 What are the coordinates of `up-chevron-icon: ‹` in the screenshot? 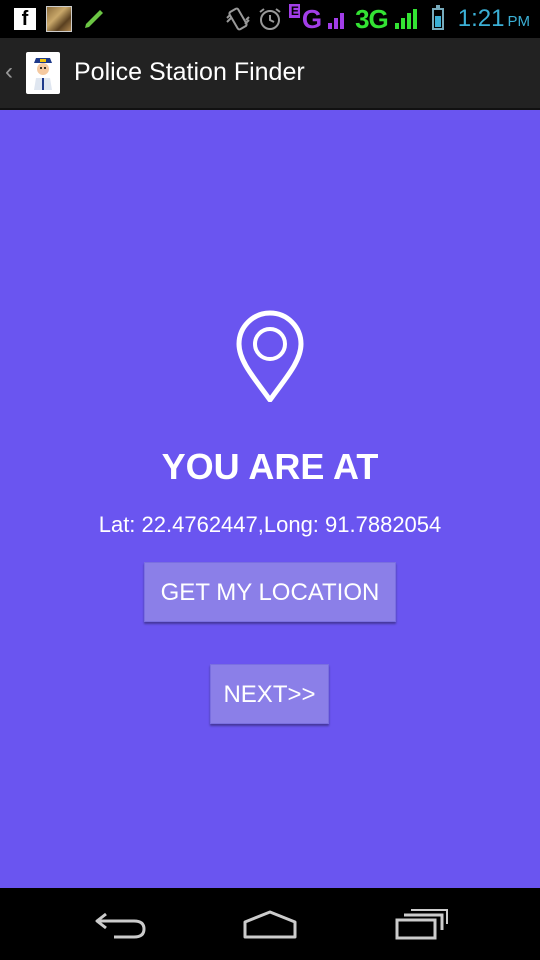 It's located at (9, 72).